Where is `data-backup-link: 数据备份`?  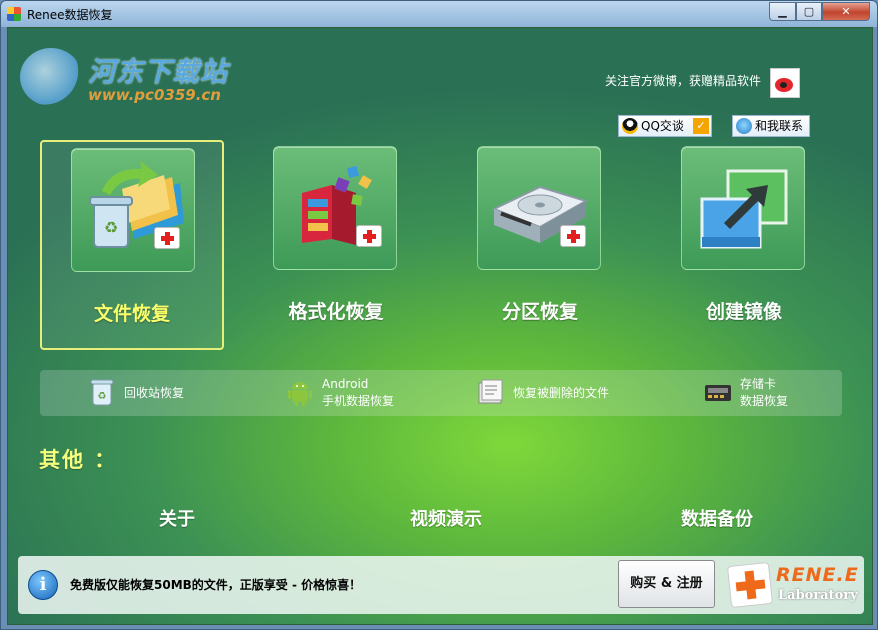 data-backup-link: 数据备份 is located at coordinates (717, 518).